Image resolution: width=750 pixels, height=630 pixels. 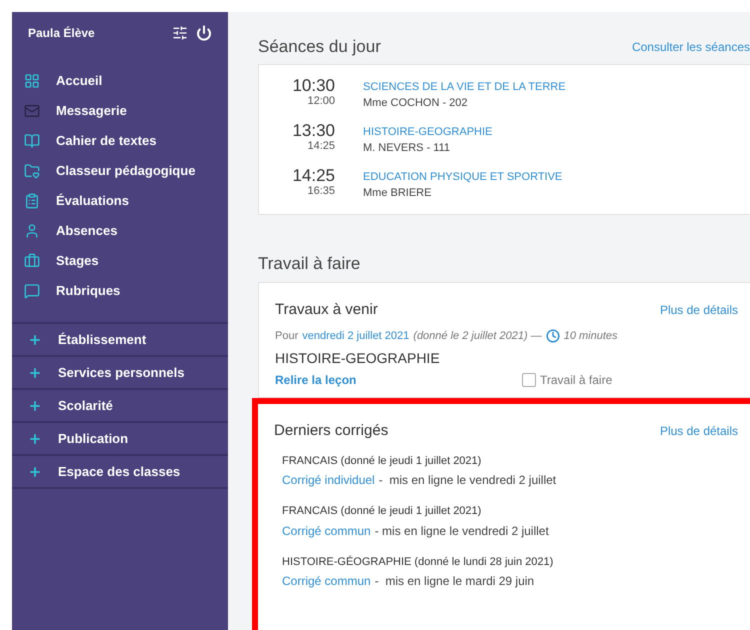 I want to click on clock-icon, so click(x=553, y=335).